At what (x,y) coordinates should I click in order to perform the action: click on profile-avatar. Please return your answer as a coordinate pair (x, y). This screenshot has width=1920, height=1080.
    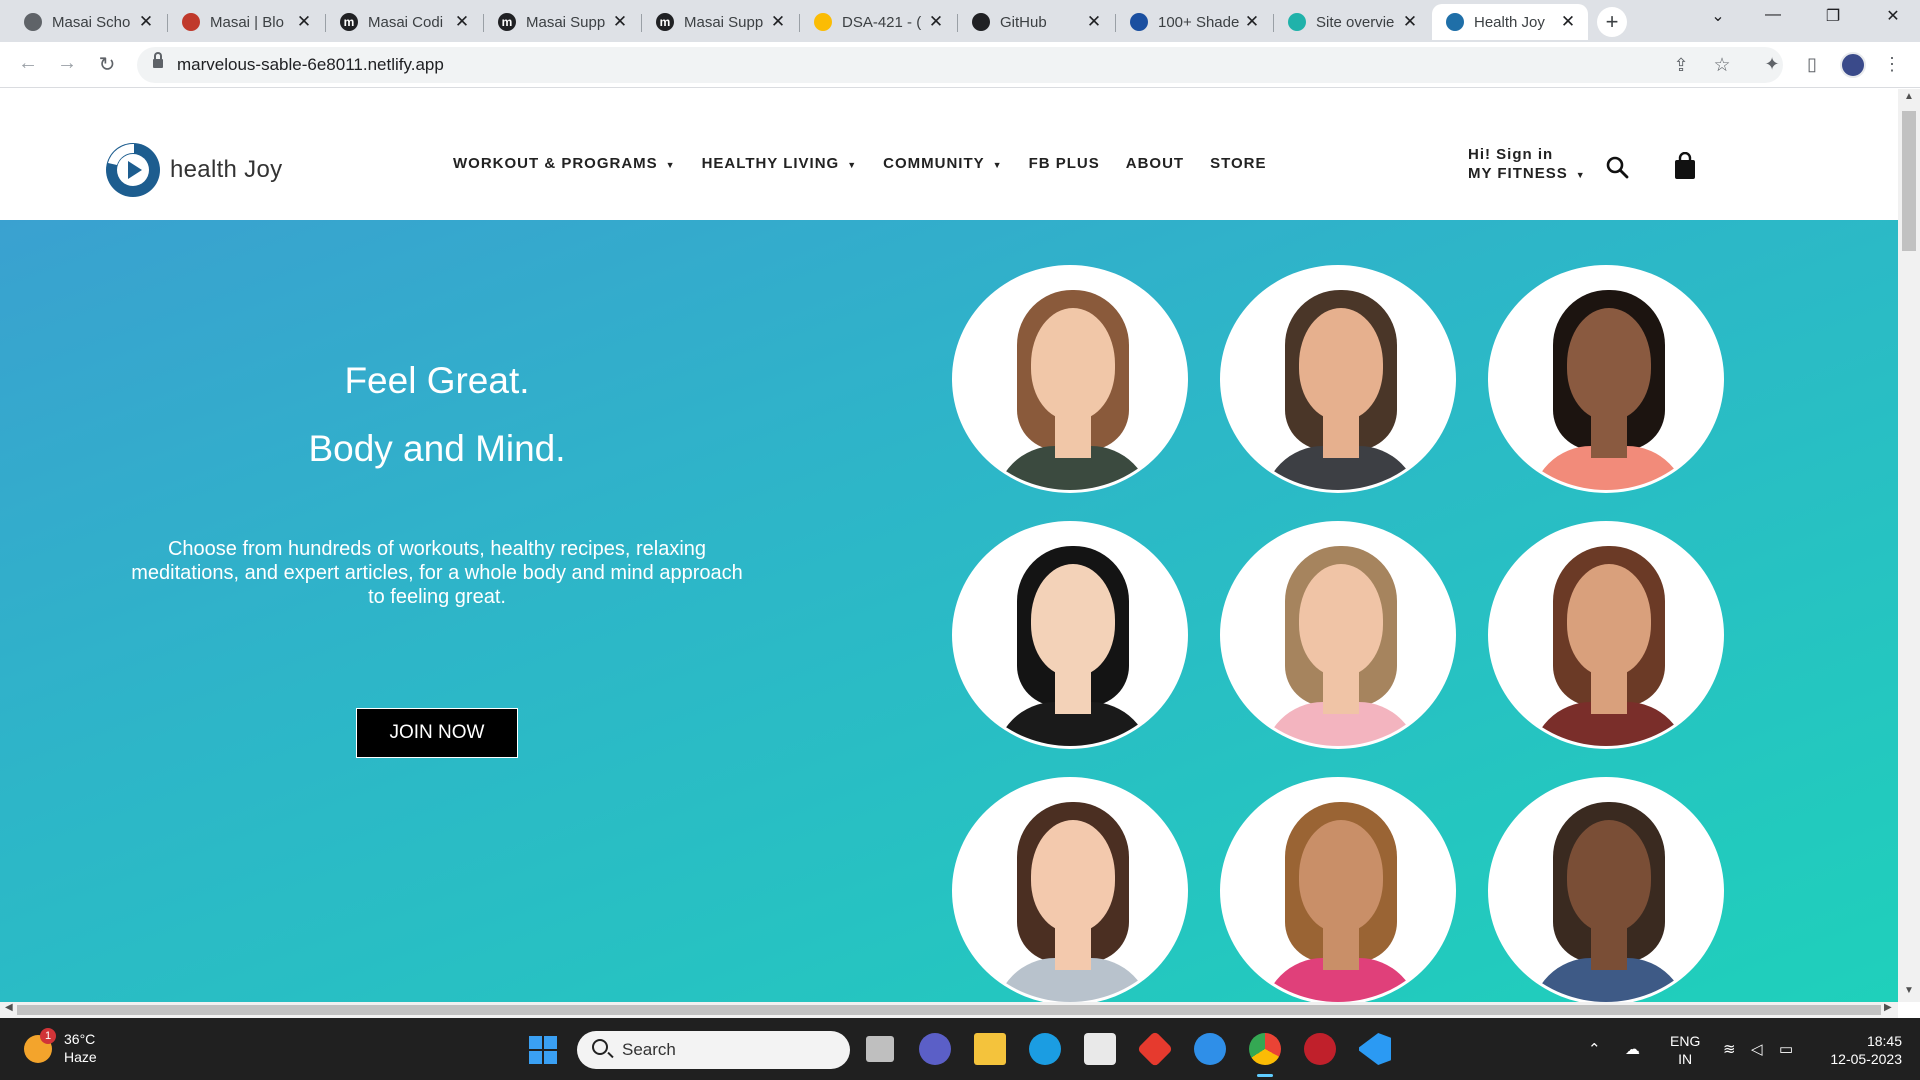
    Looking at the image, I should click on (1853, 65).